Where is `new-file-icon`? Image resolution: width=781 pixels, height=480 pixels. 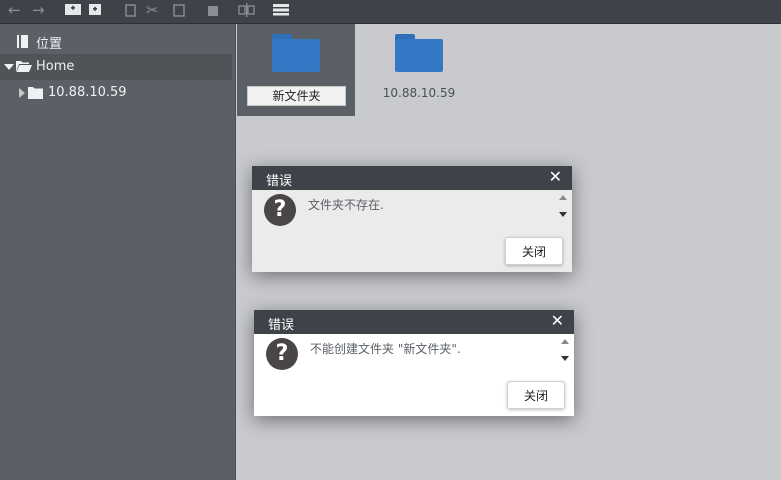 new-file-icon is located at coordinates (95, 11).